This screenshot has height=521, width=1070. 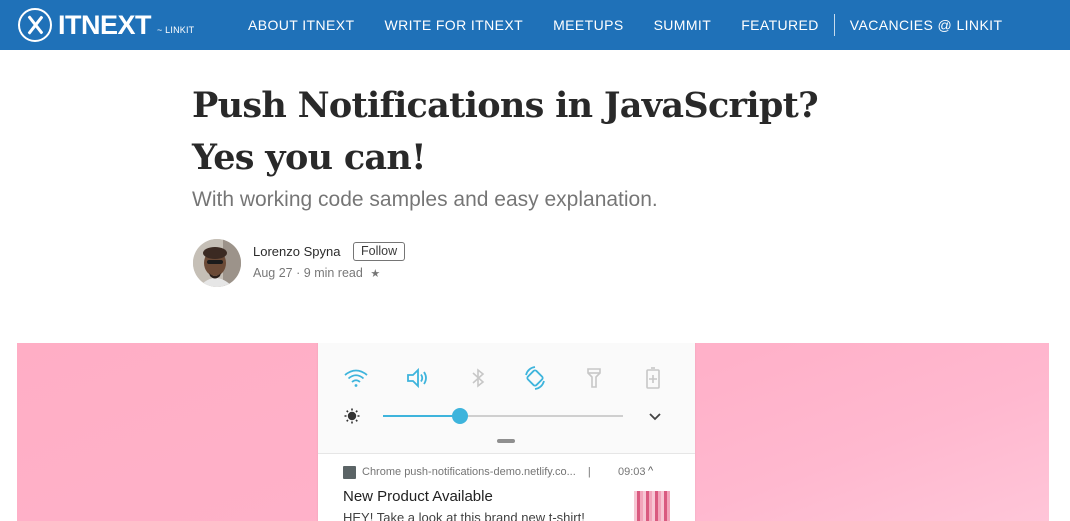 I want to click on publish-date: Aug 27, so click(x=273, y=273).